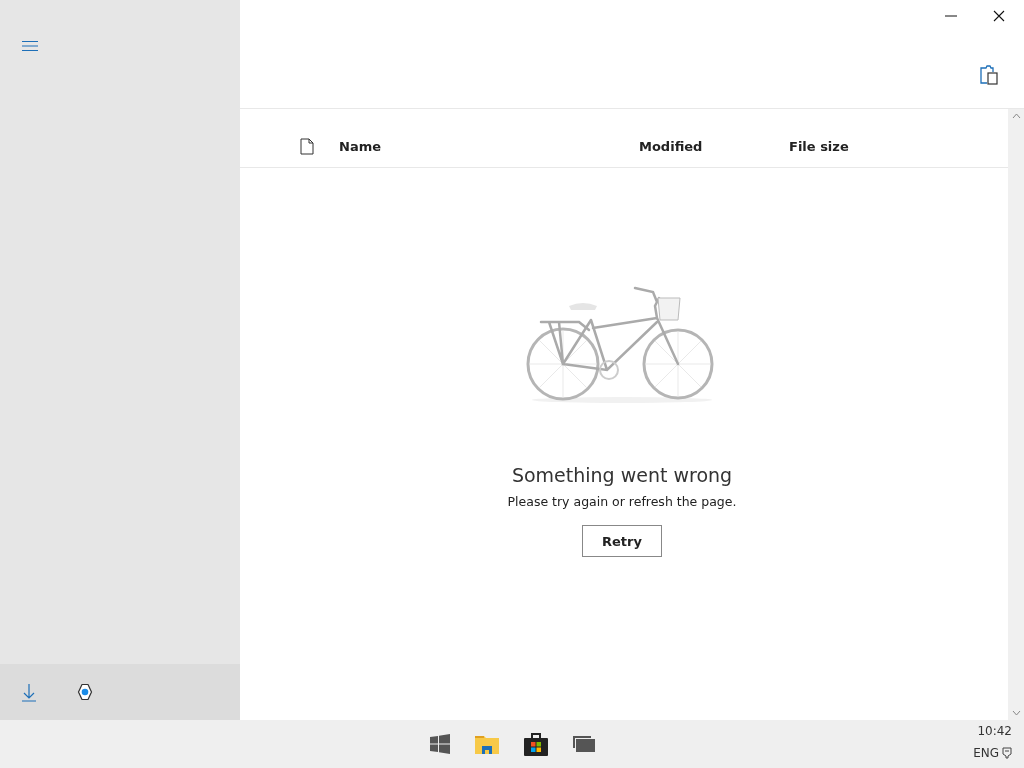 The width and height of the screenshot is (1024, 768). I want to click on clock: 10:42, so click(994, 731).